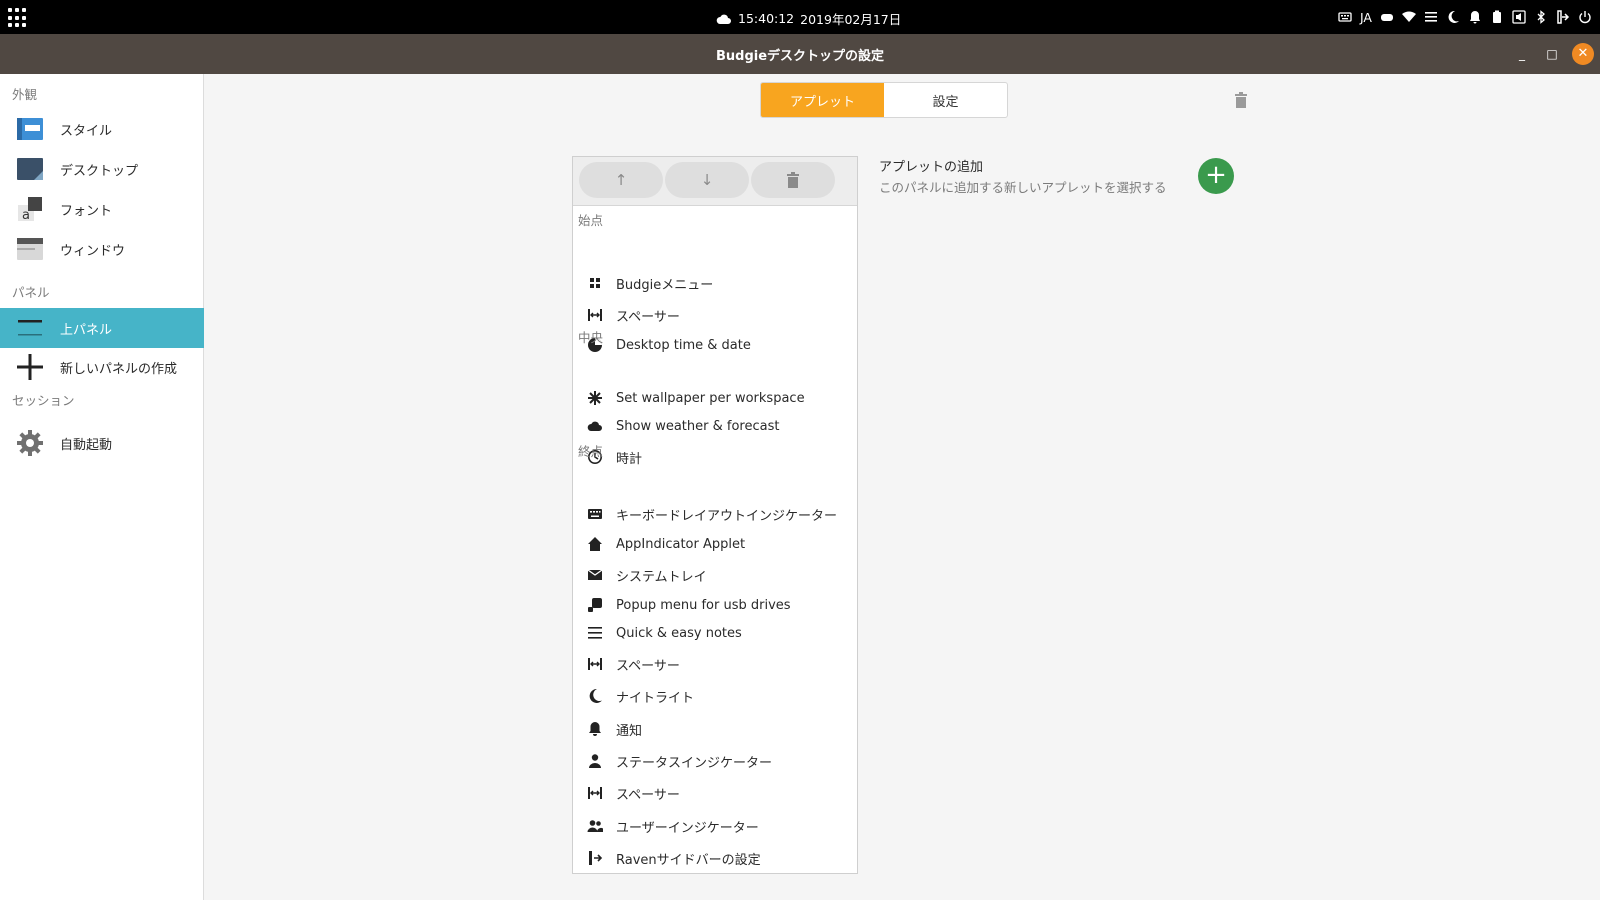  Describe the element at coordinates (43, 400) in the screenshot. I see `sidebar-header-session: セッション` at that location.